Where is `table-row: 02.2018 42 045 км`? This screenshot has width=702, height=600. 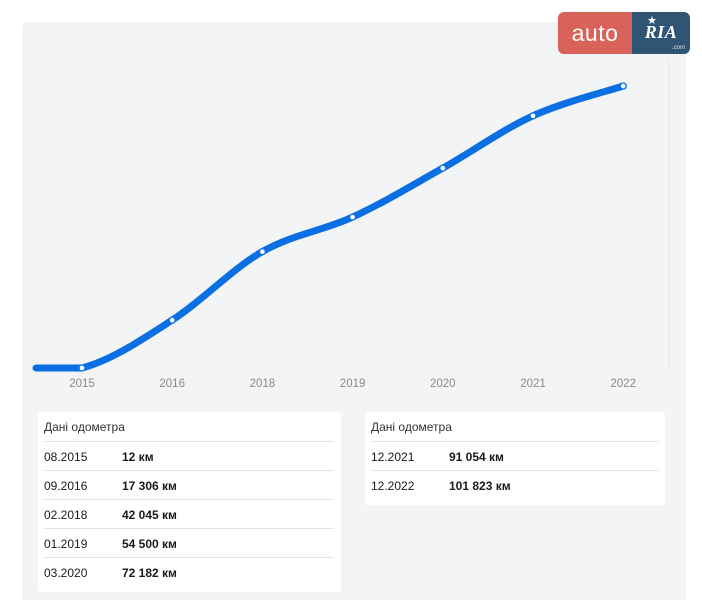
table-row: 02.2018 42 045 км is located at coordinates (189, 514).